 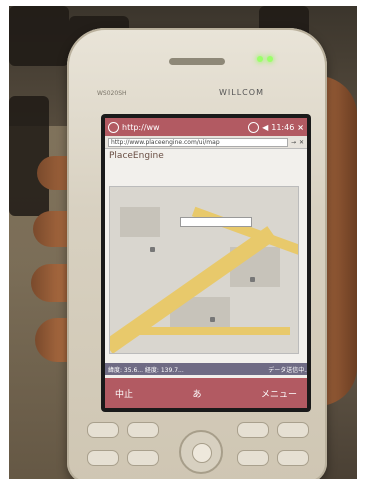 I want to click on dpad, so click(x=201, y=452).